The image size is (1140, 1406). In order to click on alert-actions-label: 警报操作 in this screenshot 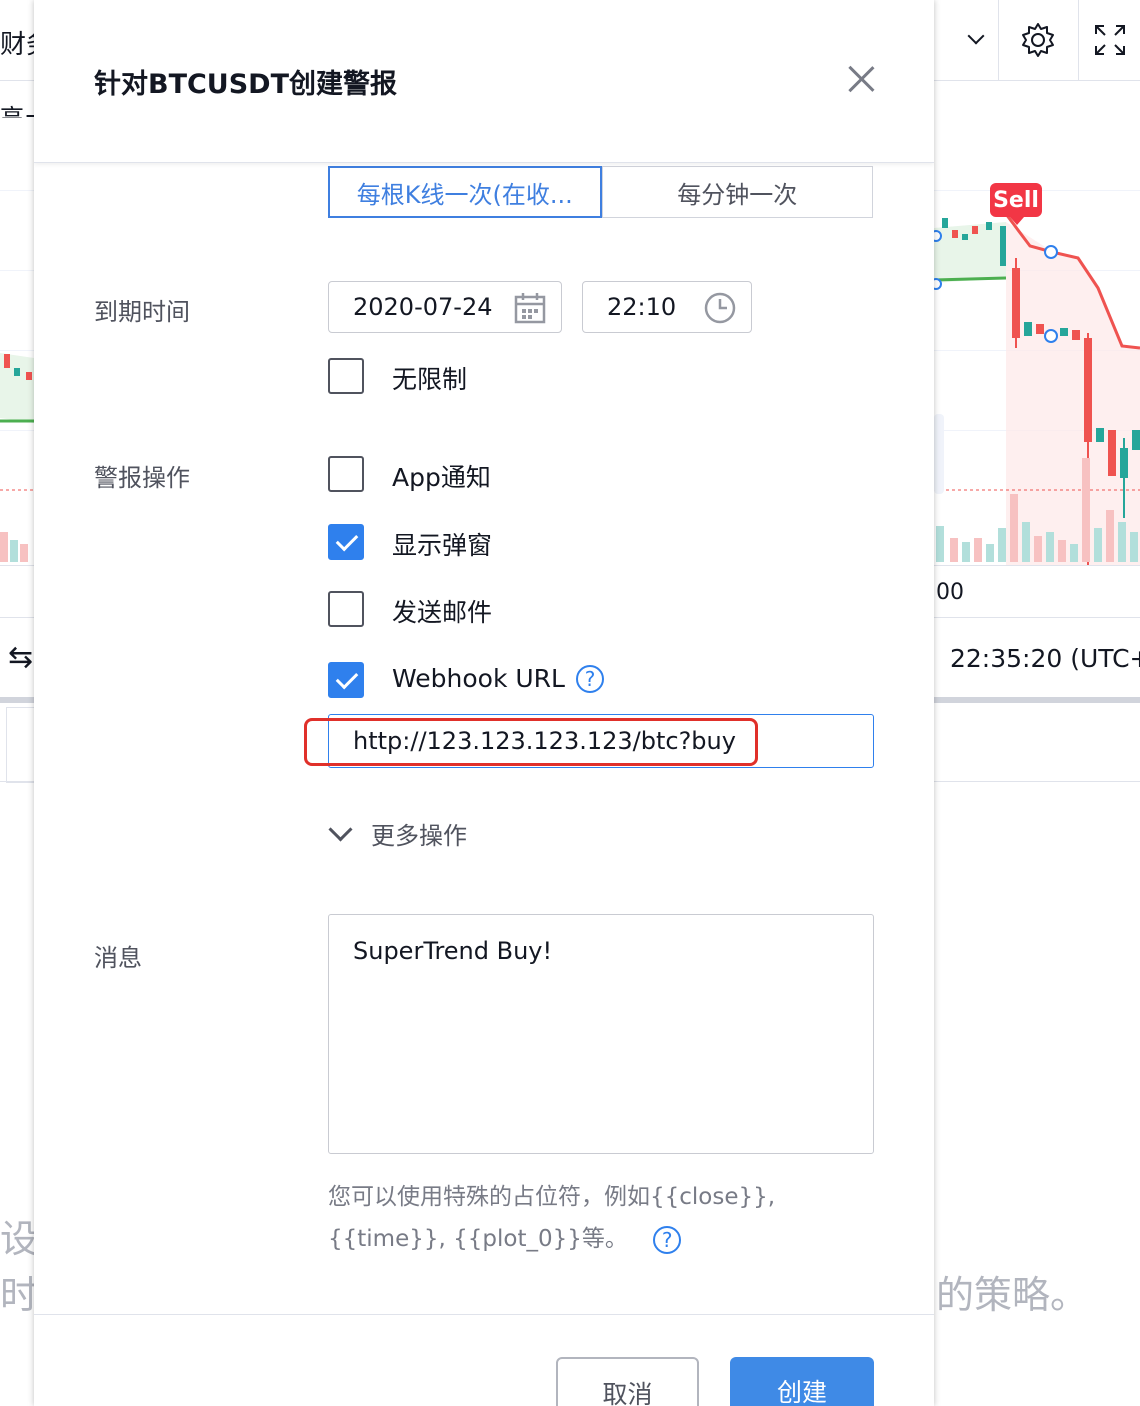, I will do `click(142, 478)`.